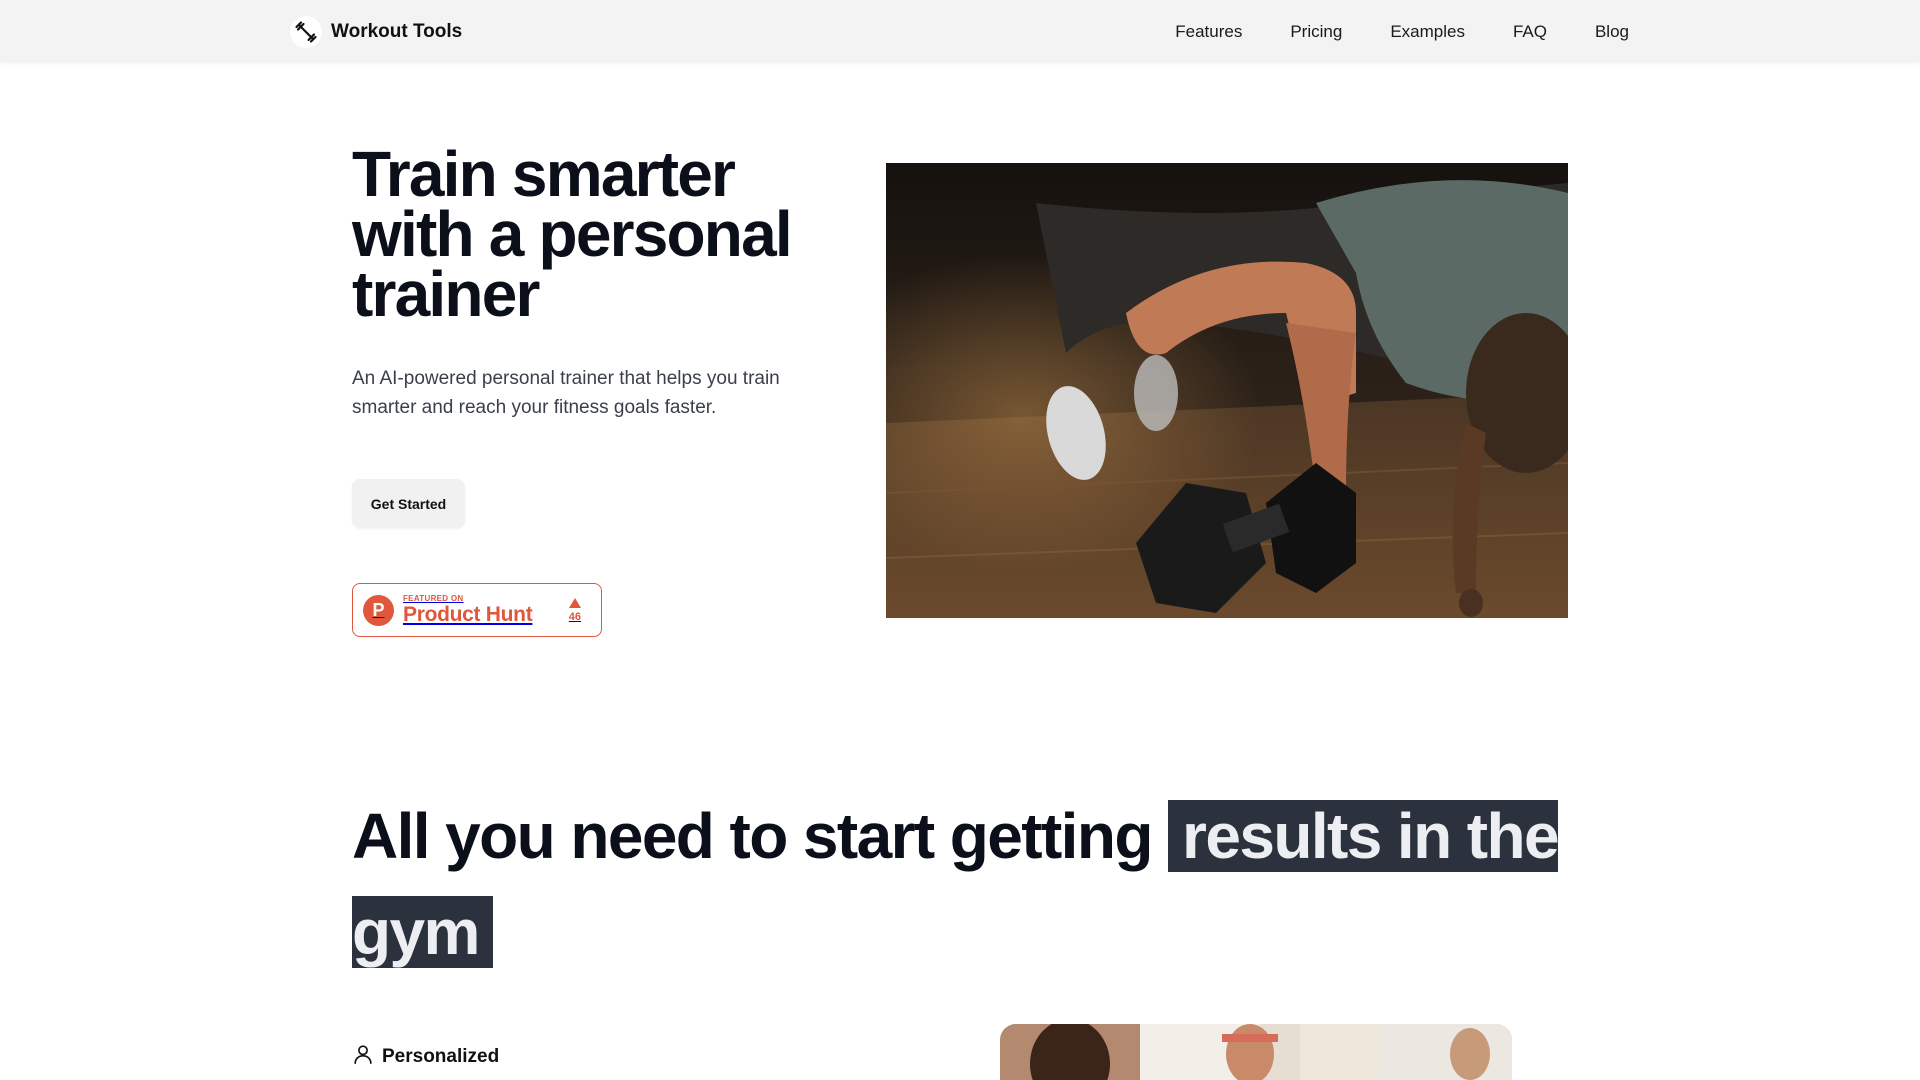  I want to click on brand-link: Workout Tools, so click(376, 32).